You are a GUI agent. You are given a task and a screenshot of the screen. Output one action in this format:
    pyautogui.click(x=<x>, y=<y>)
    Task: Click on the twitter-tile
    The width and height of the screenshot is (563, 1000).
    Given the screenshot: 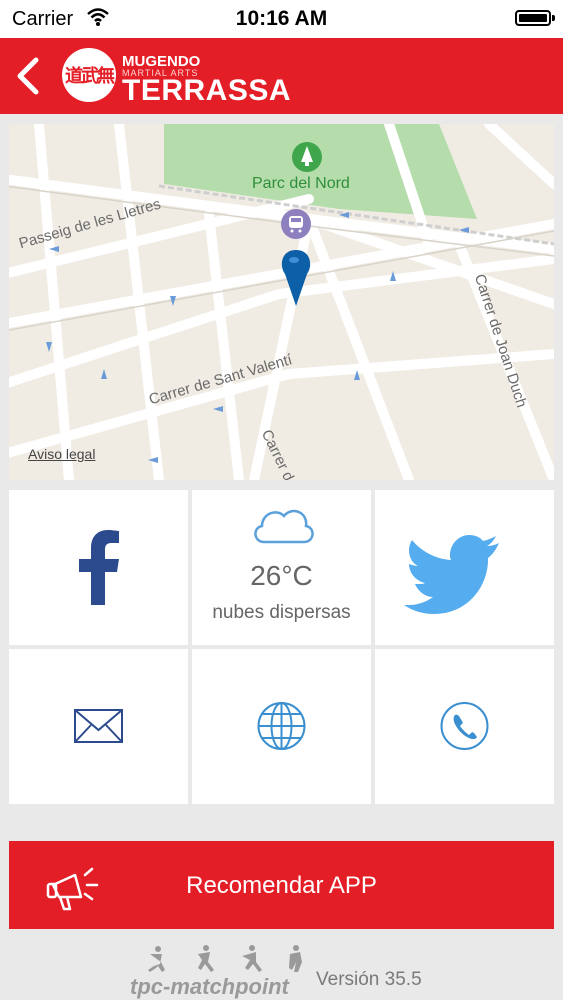 What is the action you would take?
    pyautogui.click(x=464, y=567)
    